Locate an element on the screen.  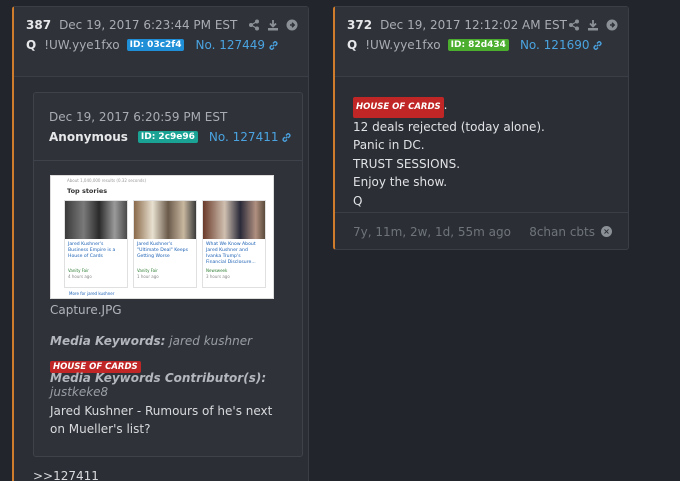
close-icon: × is located at coordinates (606, 231).